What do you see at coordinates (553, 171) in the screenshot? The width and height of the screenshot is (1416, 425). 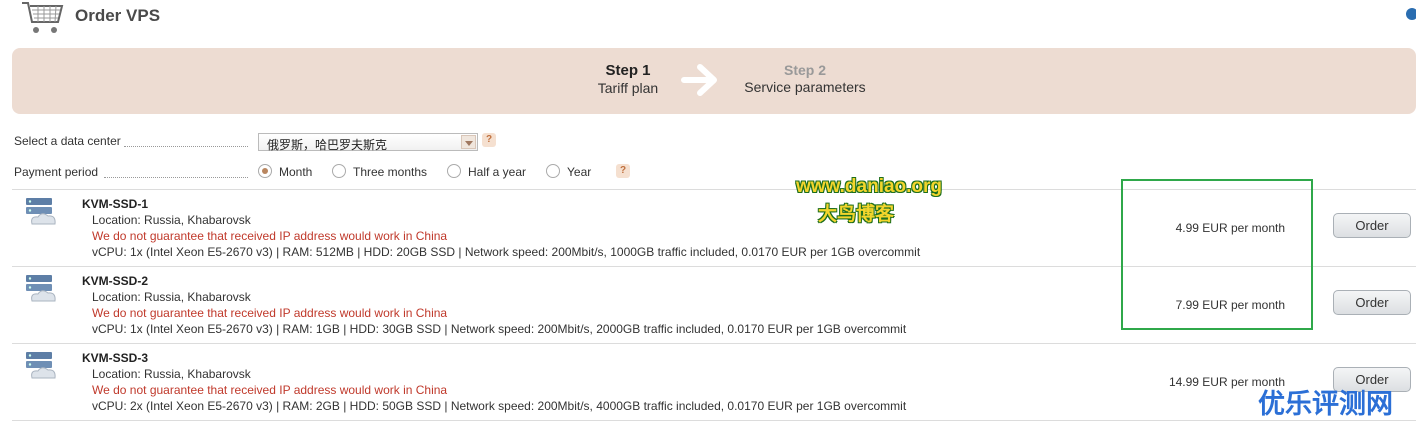 I see `radio-year` at bounding box center [553, 171].